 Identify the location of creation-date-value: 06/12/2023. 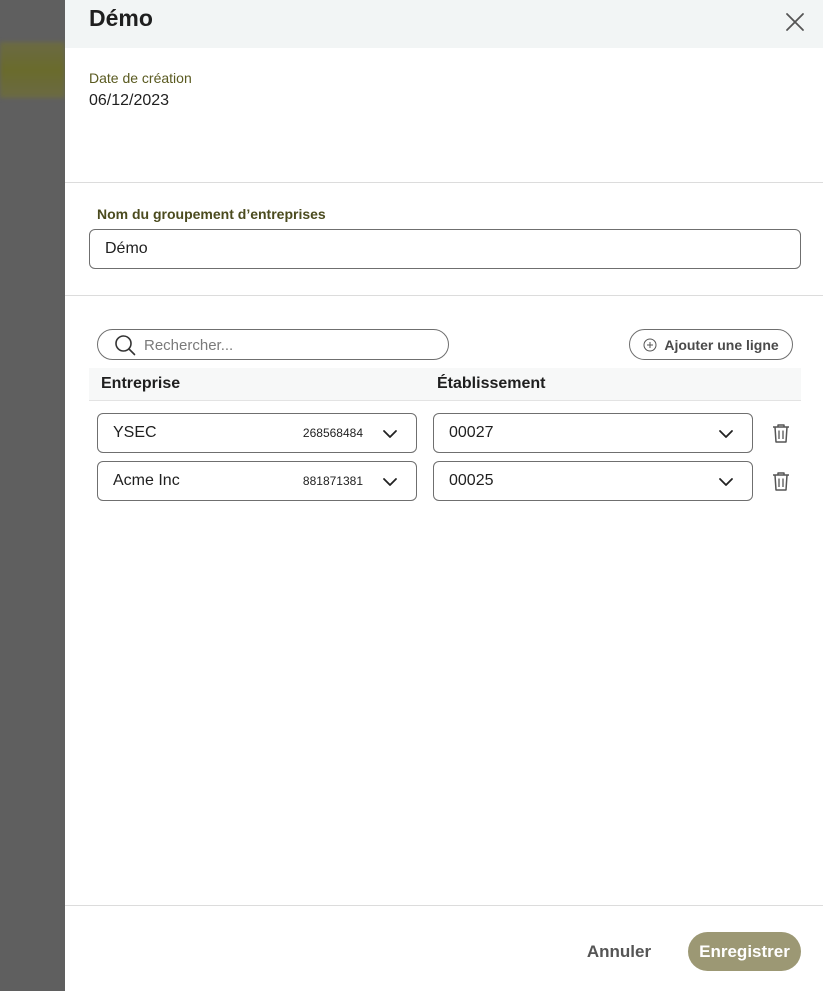
(129, 100).